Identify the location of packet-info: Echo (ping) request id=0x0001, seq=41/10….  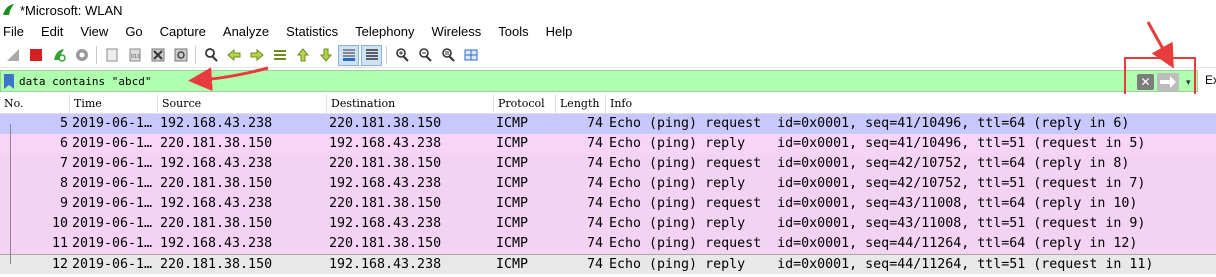
(869, 123).